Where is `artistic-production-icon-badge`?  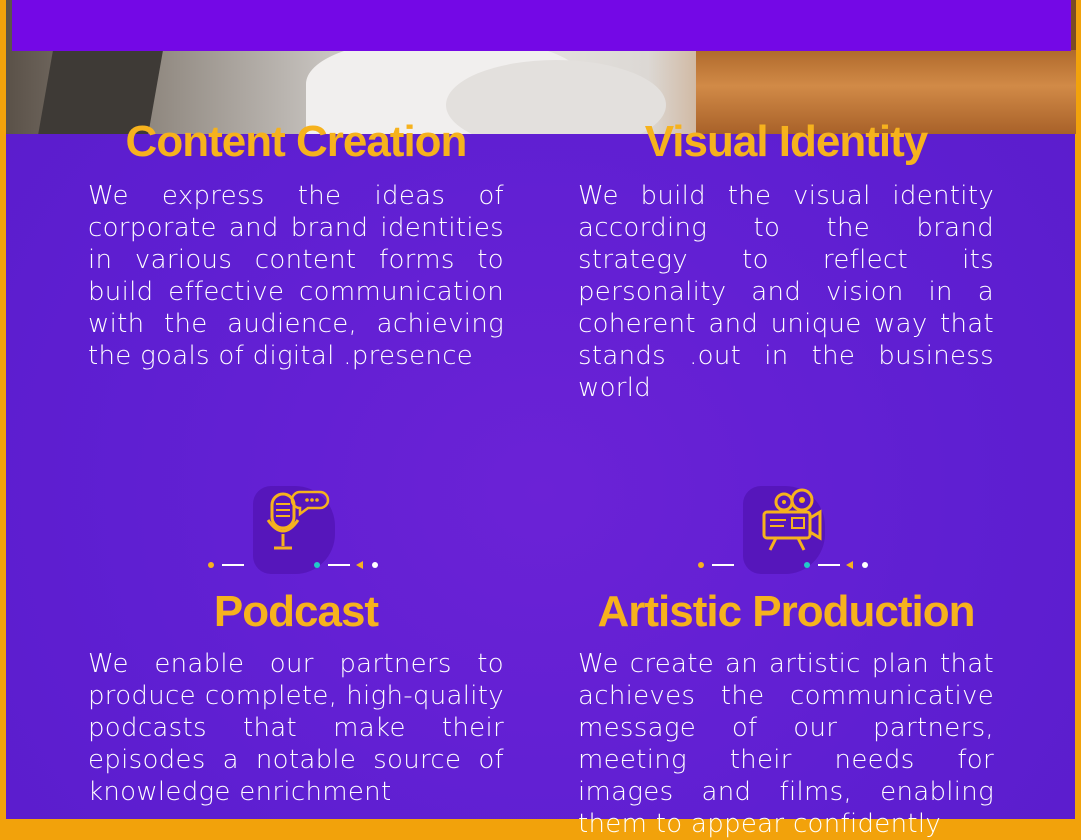
artistic-production-icon-badge is located at coordinates (788, 531).